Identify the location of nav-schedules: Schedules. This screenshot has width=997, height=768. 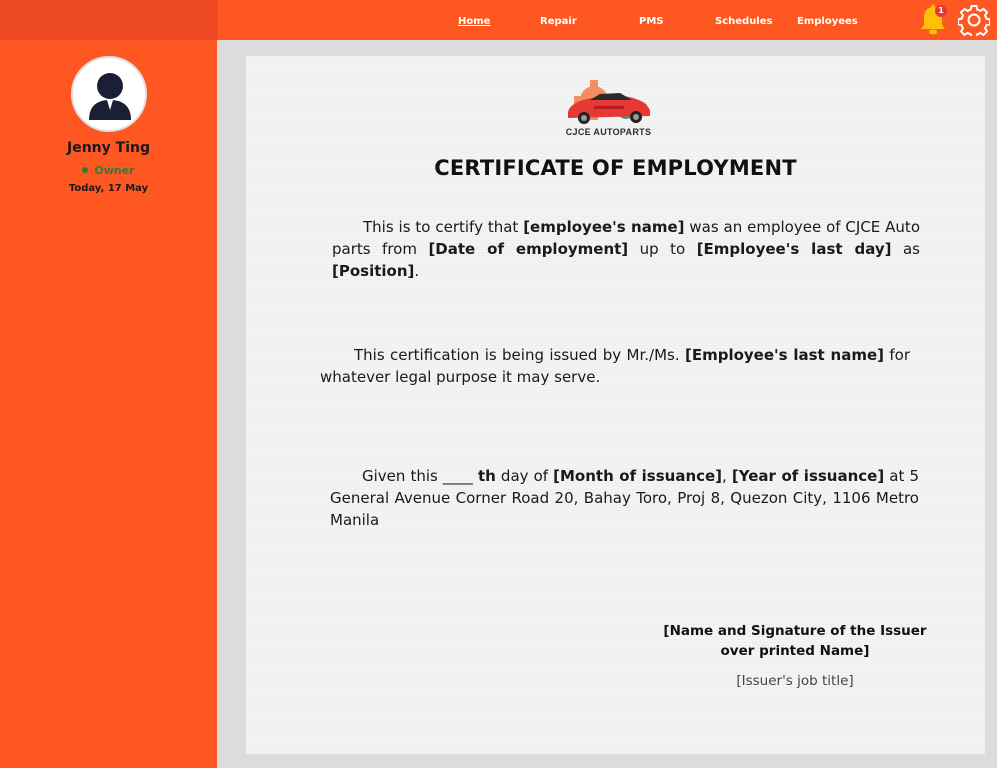
(743, 21).